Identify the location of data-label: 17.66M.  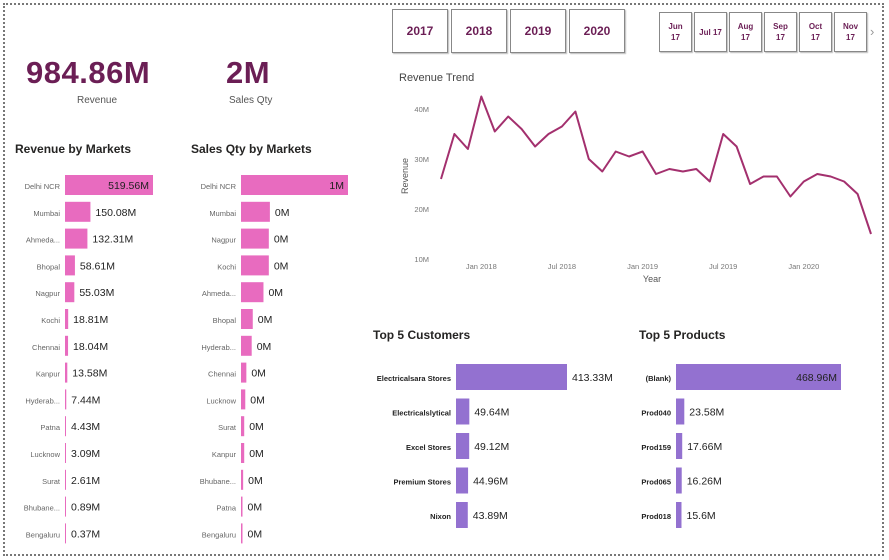
(704, 447).